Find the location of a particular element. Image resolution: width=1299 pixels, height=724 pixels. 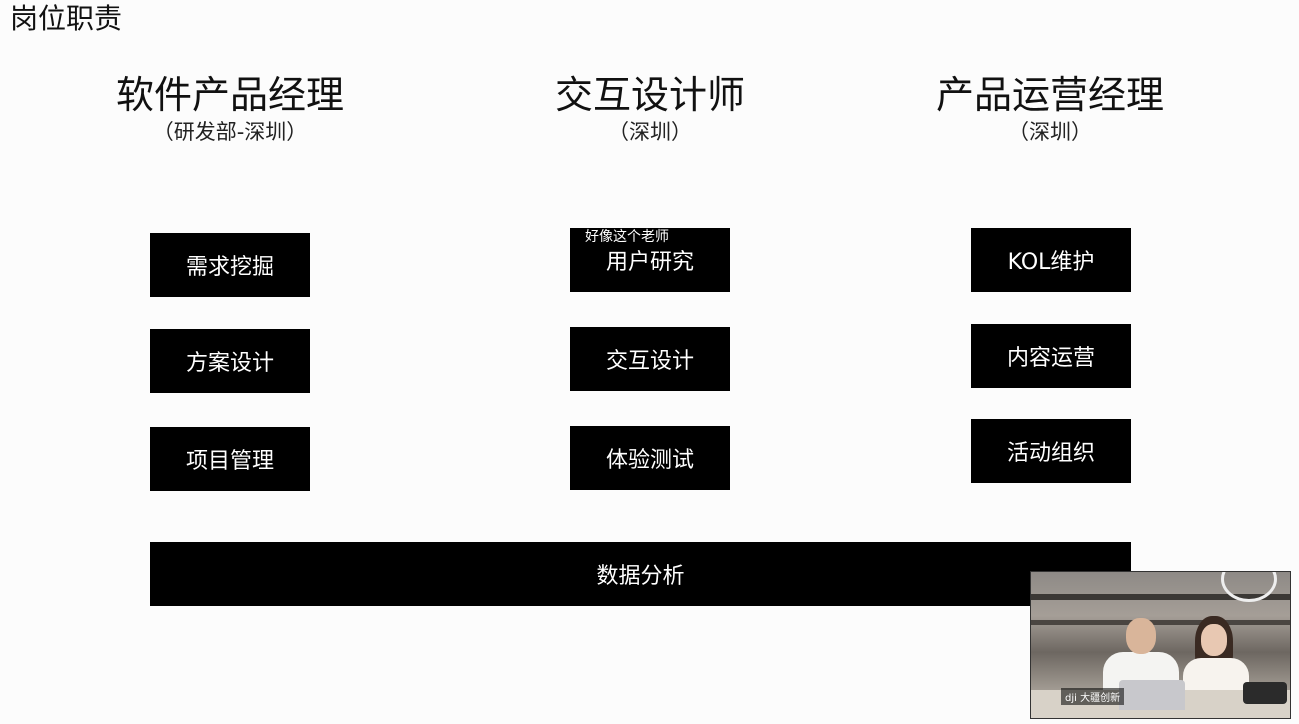

column-header-software-pm: 软件产品经理 （研发部-深圳） is located at coordinates (230, 109).